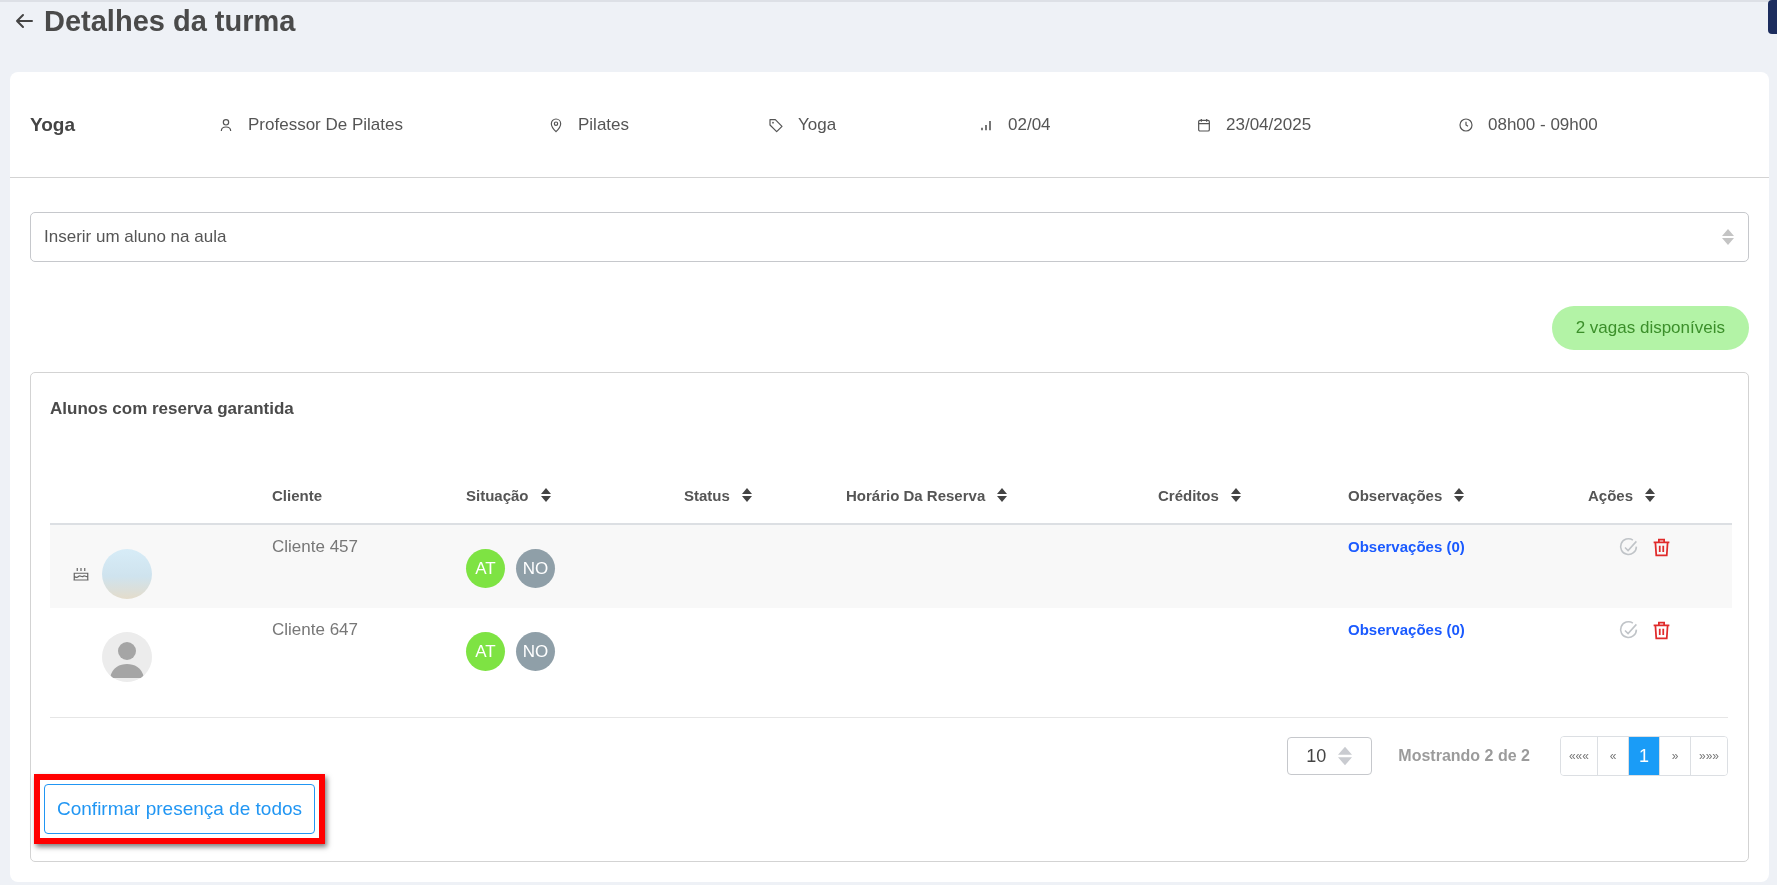 This screenshot has width=1777, height=885. I want to click on availability-badge: 2 vagas disponíveis, so click(1650, 328).